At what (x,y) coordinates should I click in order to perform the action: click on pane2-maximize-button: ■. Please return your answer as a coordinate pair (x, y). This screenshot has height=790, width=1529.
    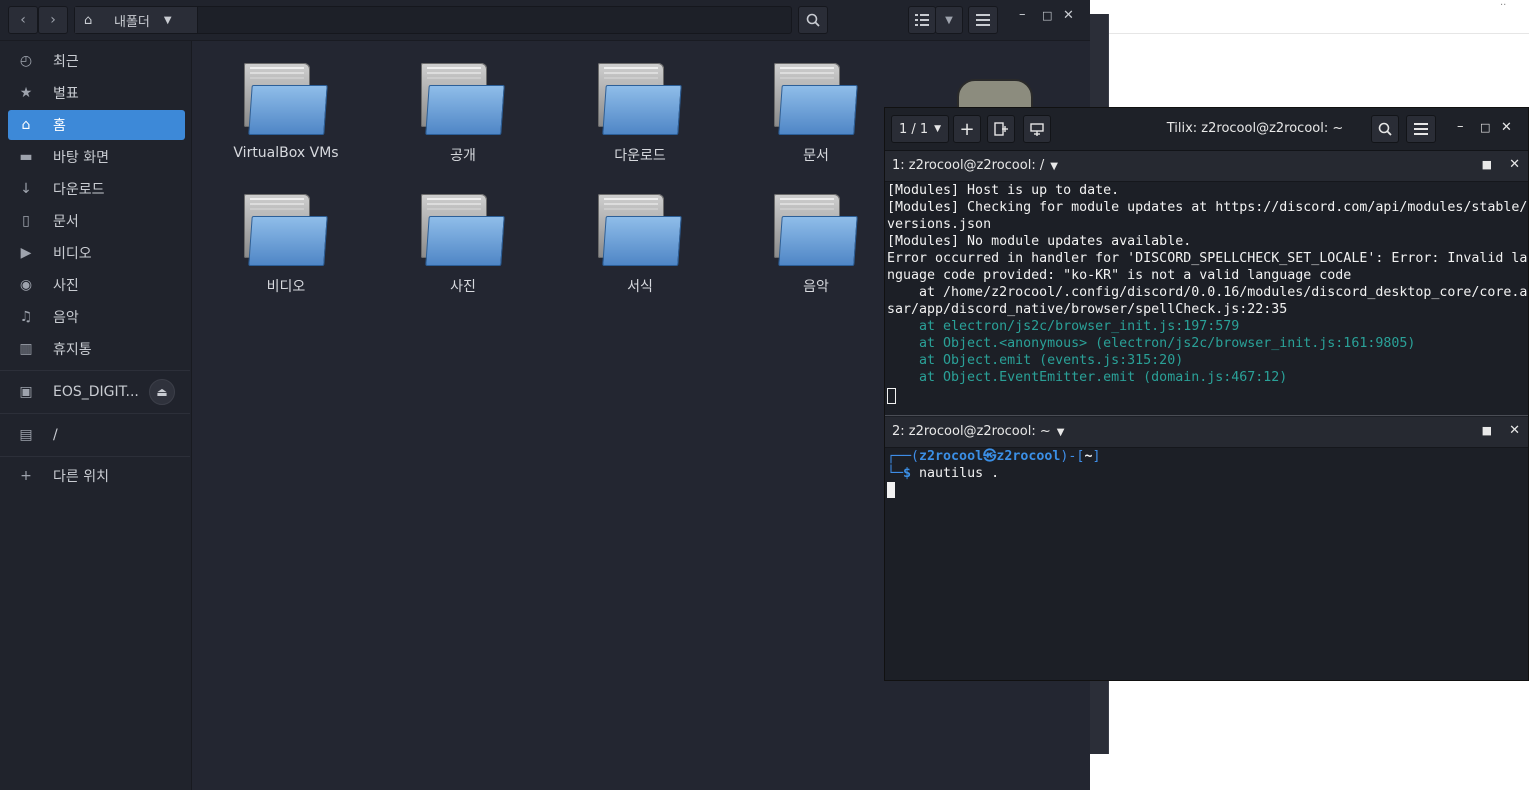
    Looking at the image, I should click on (1487, 430).